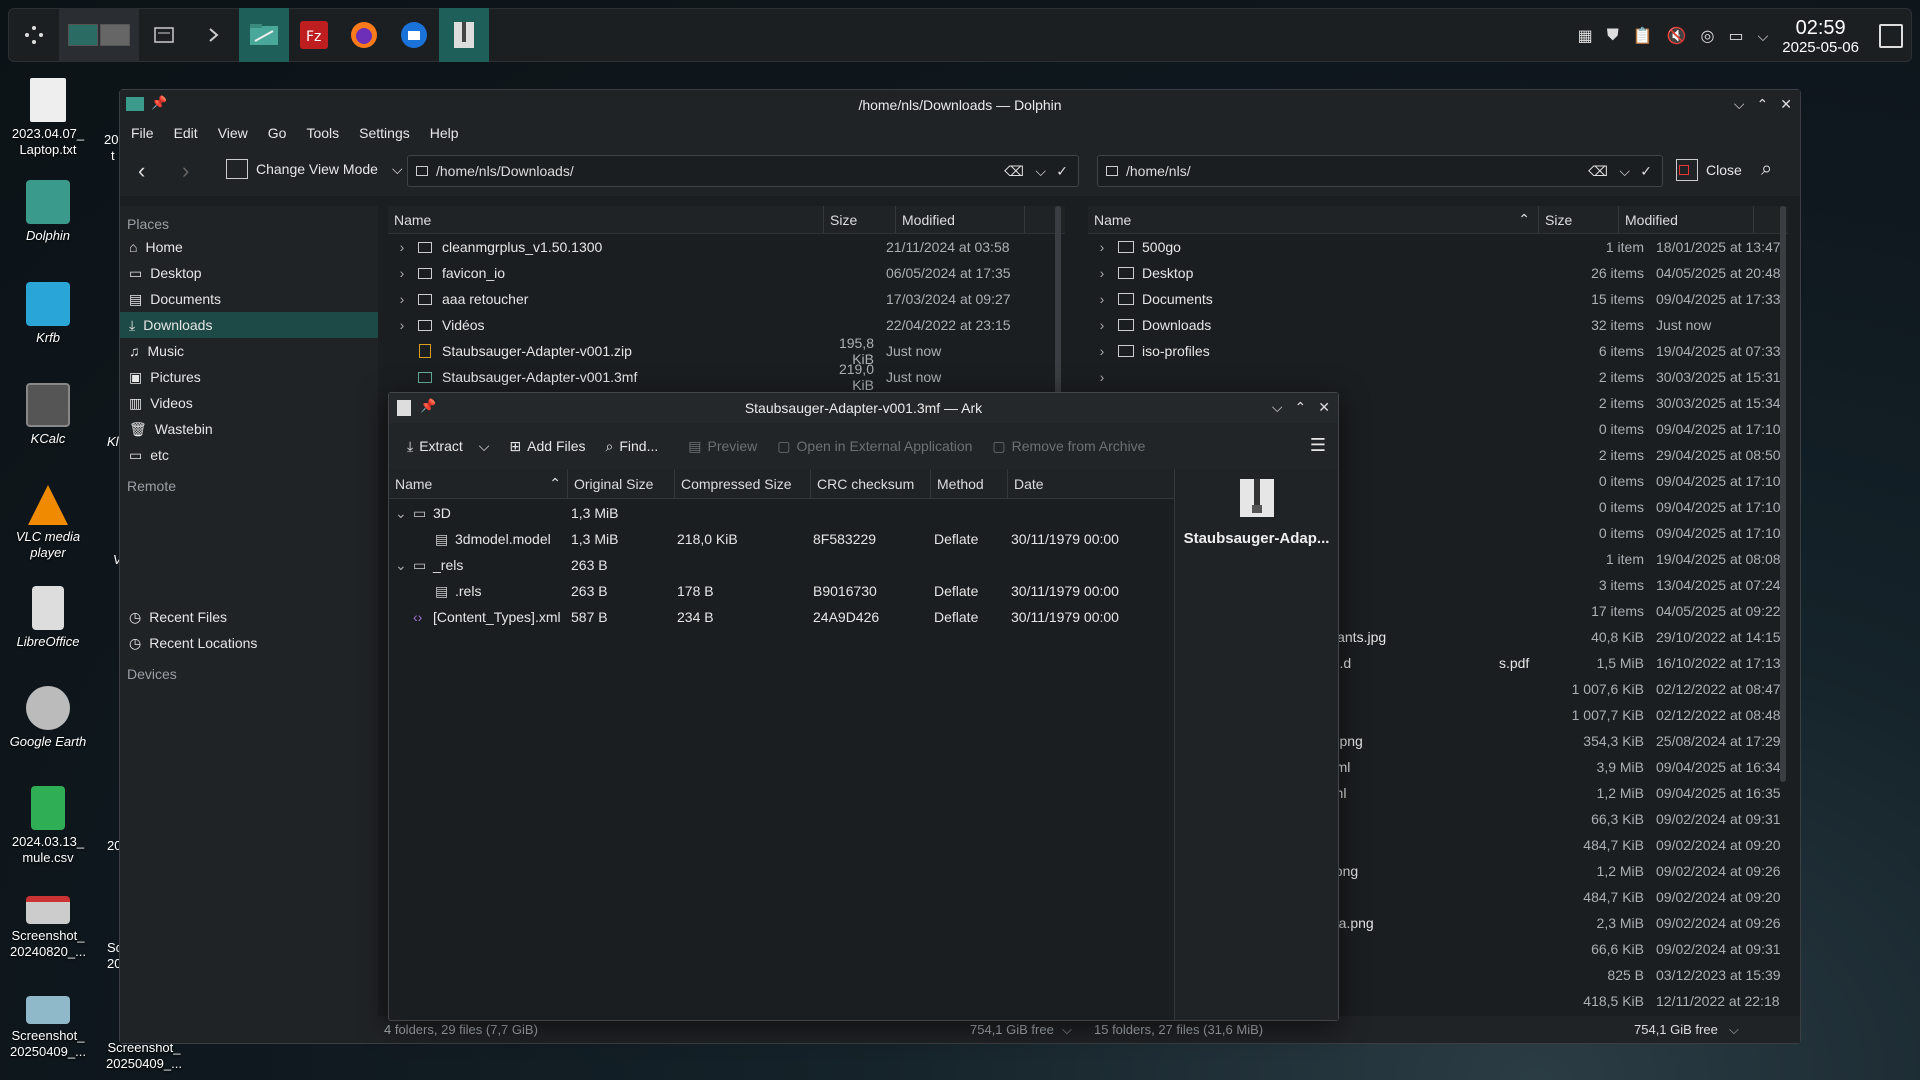 The height and width of the screenshot is (1080, 1920). I want to click on clock: 02:59 2025-05-06, so click(1820, 36).